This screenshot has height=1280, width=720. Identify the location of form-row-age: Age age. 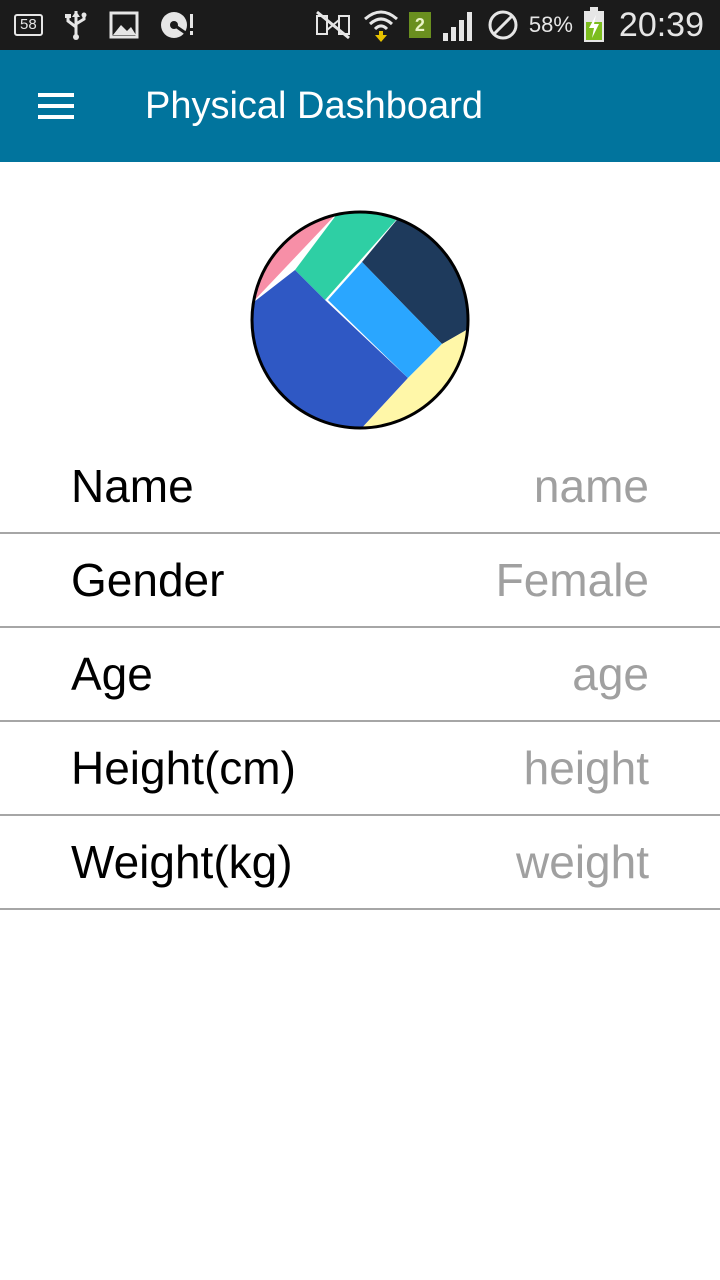
(360, 675).